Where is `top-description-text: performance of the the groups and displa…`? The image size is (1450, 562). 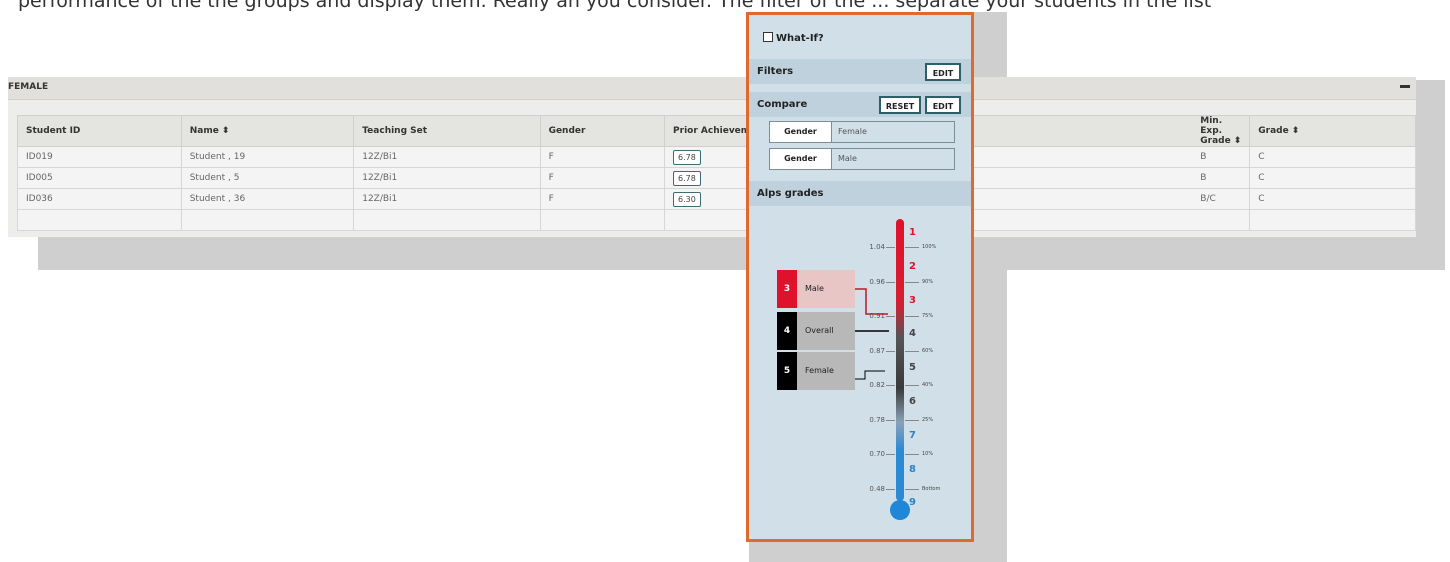
top-description-text: performance of the the groups and displa… is located at coordinates (615, 6).